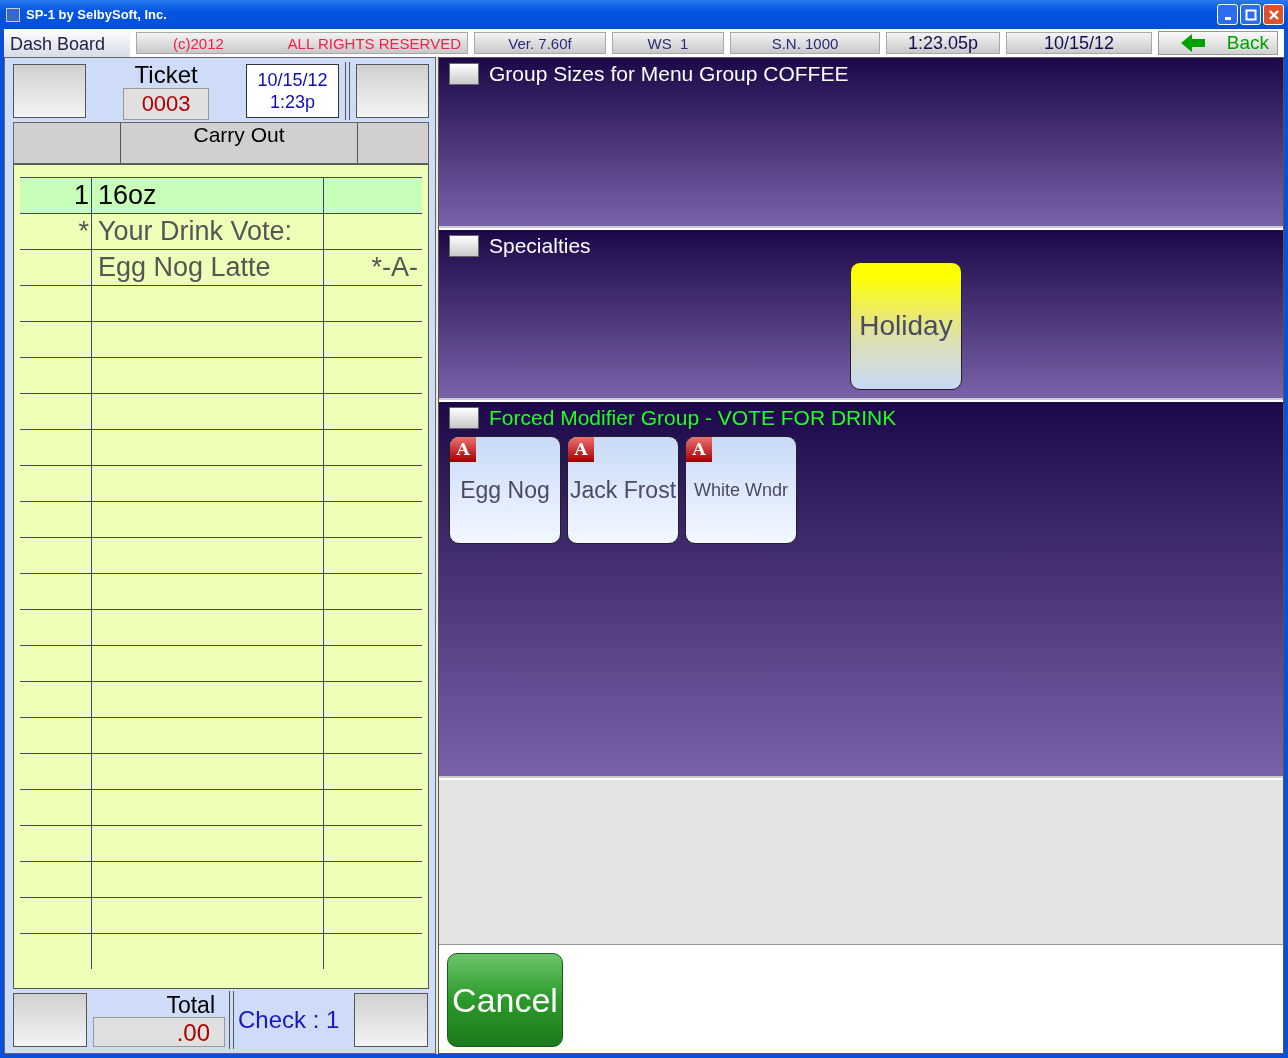  Describe the element at coordinates (293, 102) in the screenshot. I see `ticket-time: 1:23p` at that location.